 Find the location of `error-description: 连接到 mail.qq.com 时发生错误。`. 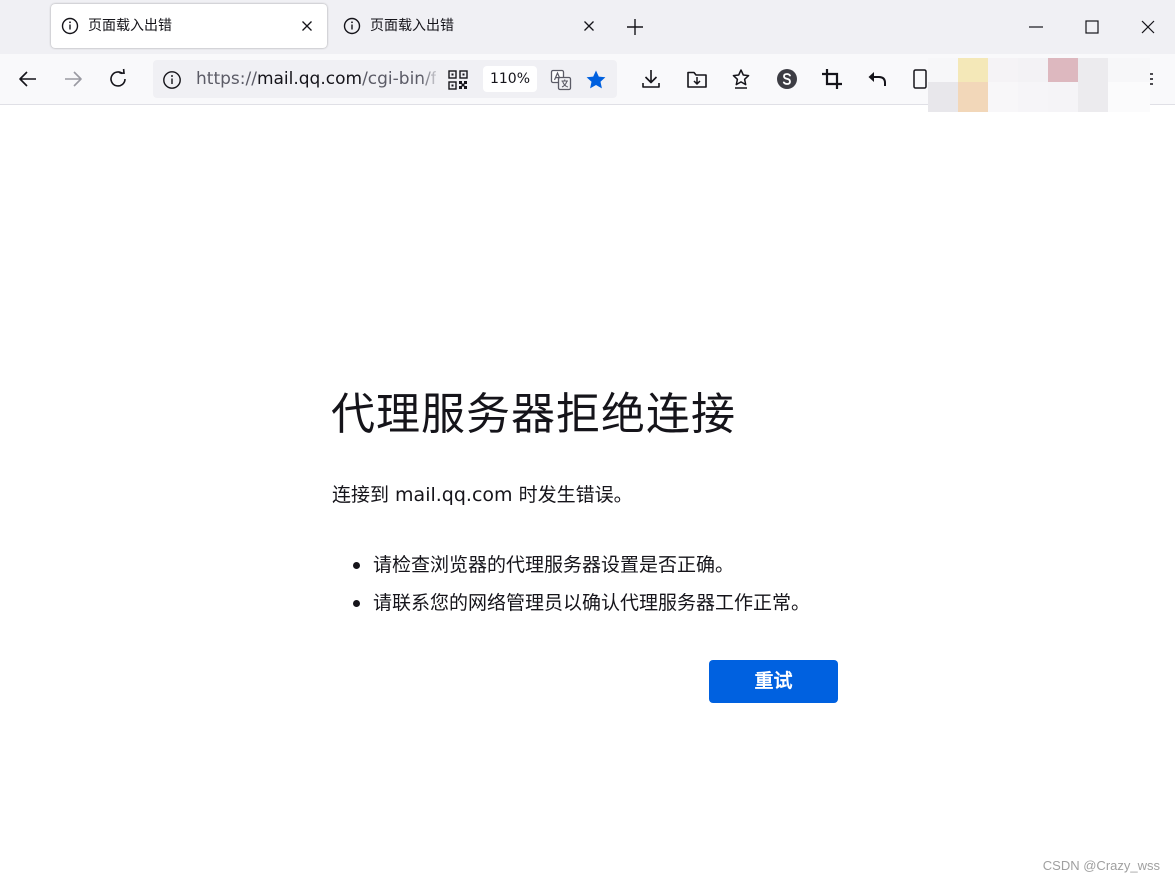

error-description: 连接到 mail.qq.com 时发生错误。 is located at coordinates (482, 495).